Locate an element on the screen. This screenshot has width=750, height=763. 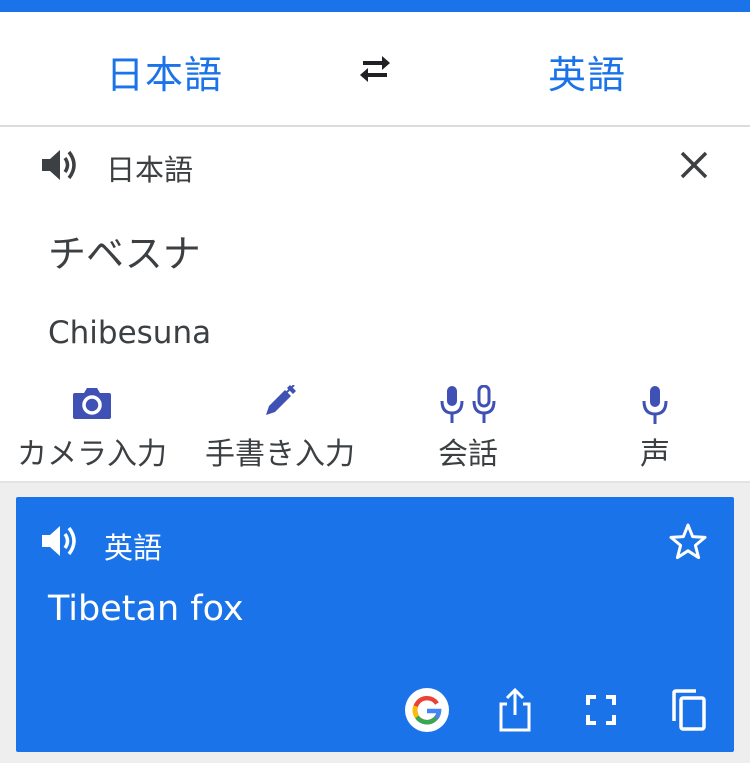
source-language-button: 日本語 is located at coordinates (164, 71).